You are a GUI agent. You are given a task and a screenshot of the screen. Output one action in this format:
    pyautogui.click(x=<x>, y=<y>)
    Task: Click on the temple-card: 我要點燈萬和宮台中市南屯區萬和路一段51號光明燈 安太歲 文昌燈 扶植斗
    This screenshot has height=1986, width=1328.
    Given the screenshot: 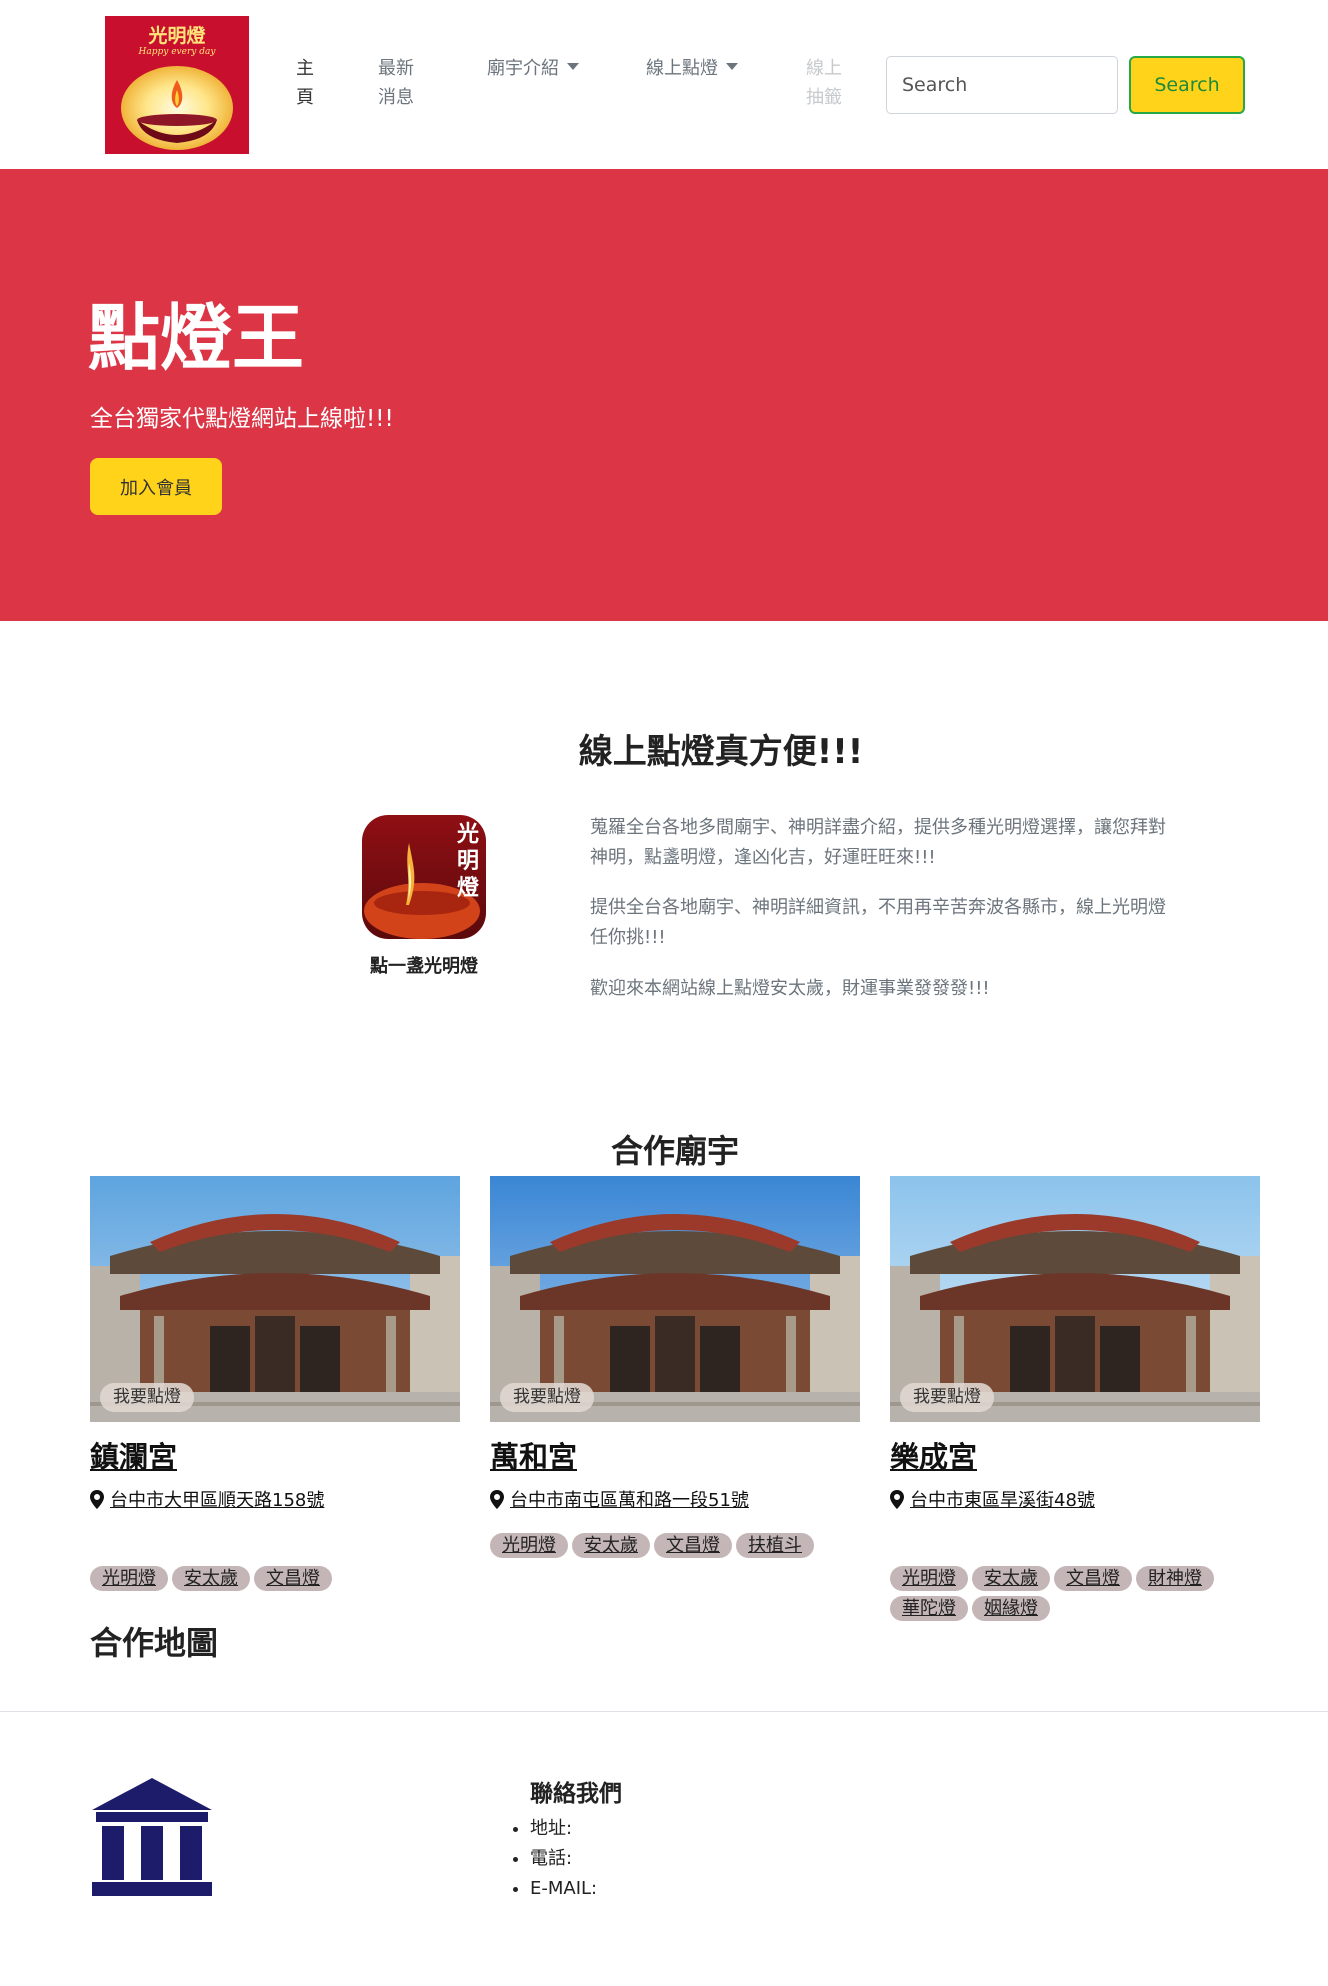 What is the action you would take?
    pyautogui.click(x=675, y=1367)
    